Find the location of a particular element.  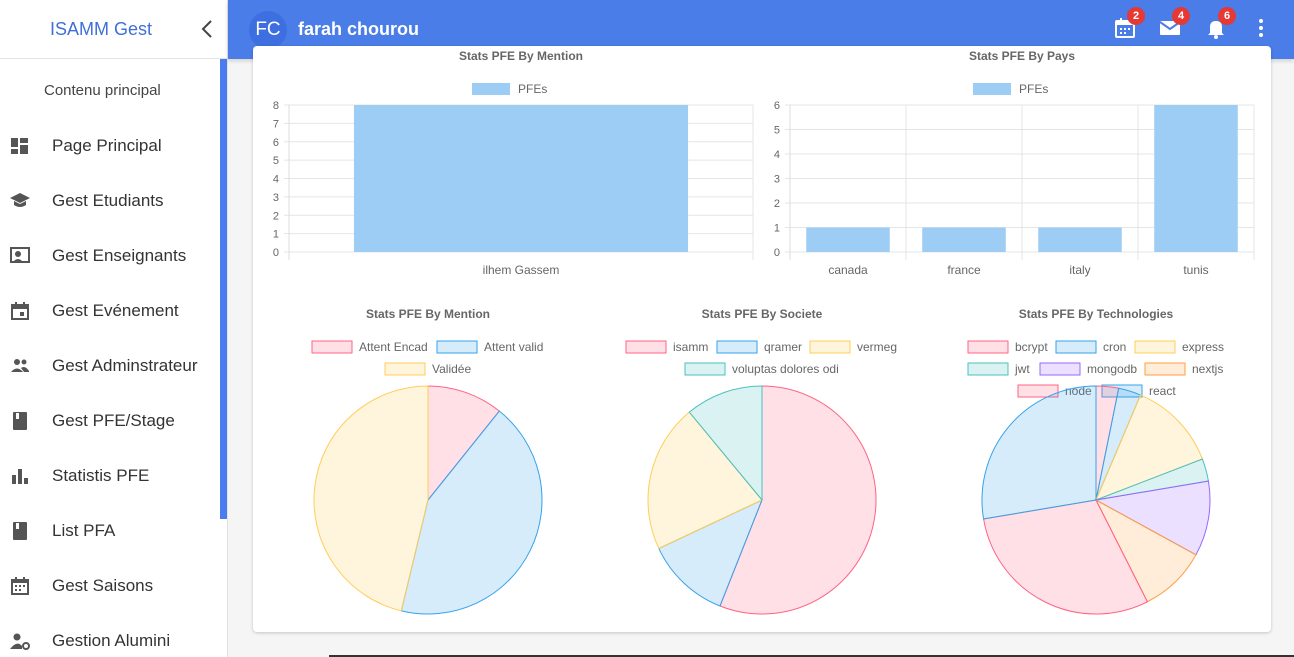

sidebar-item-gest-saisons: Gest Saisons is located at coordinates (110, 586).